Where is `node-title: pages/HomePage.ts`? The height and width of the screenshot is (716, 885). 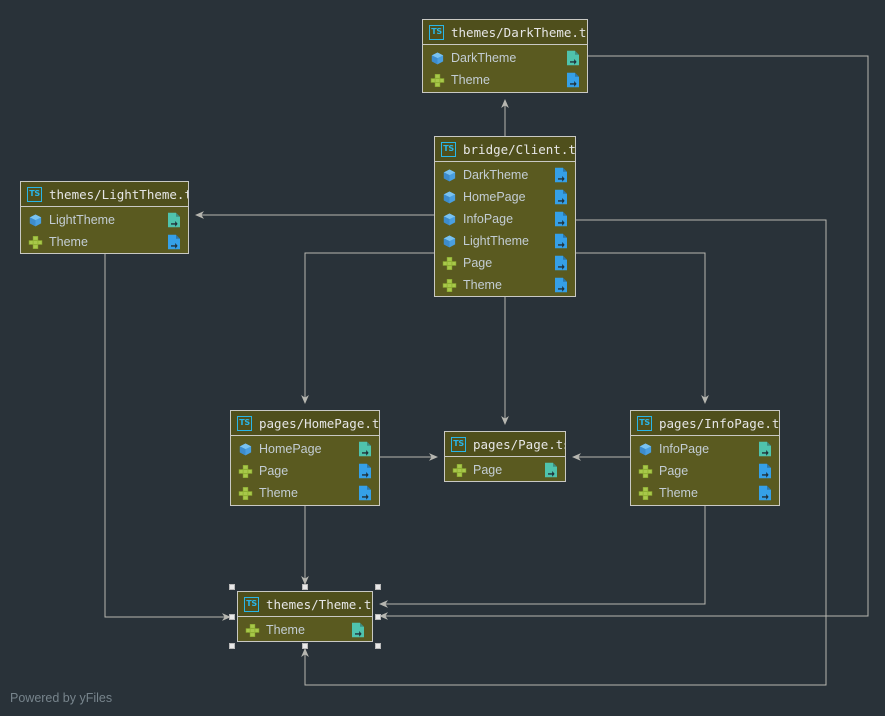
node-title: pages/HomePage.ts is located at coordinates (319, 423).